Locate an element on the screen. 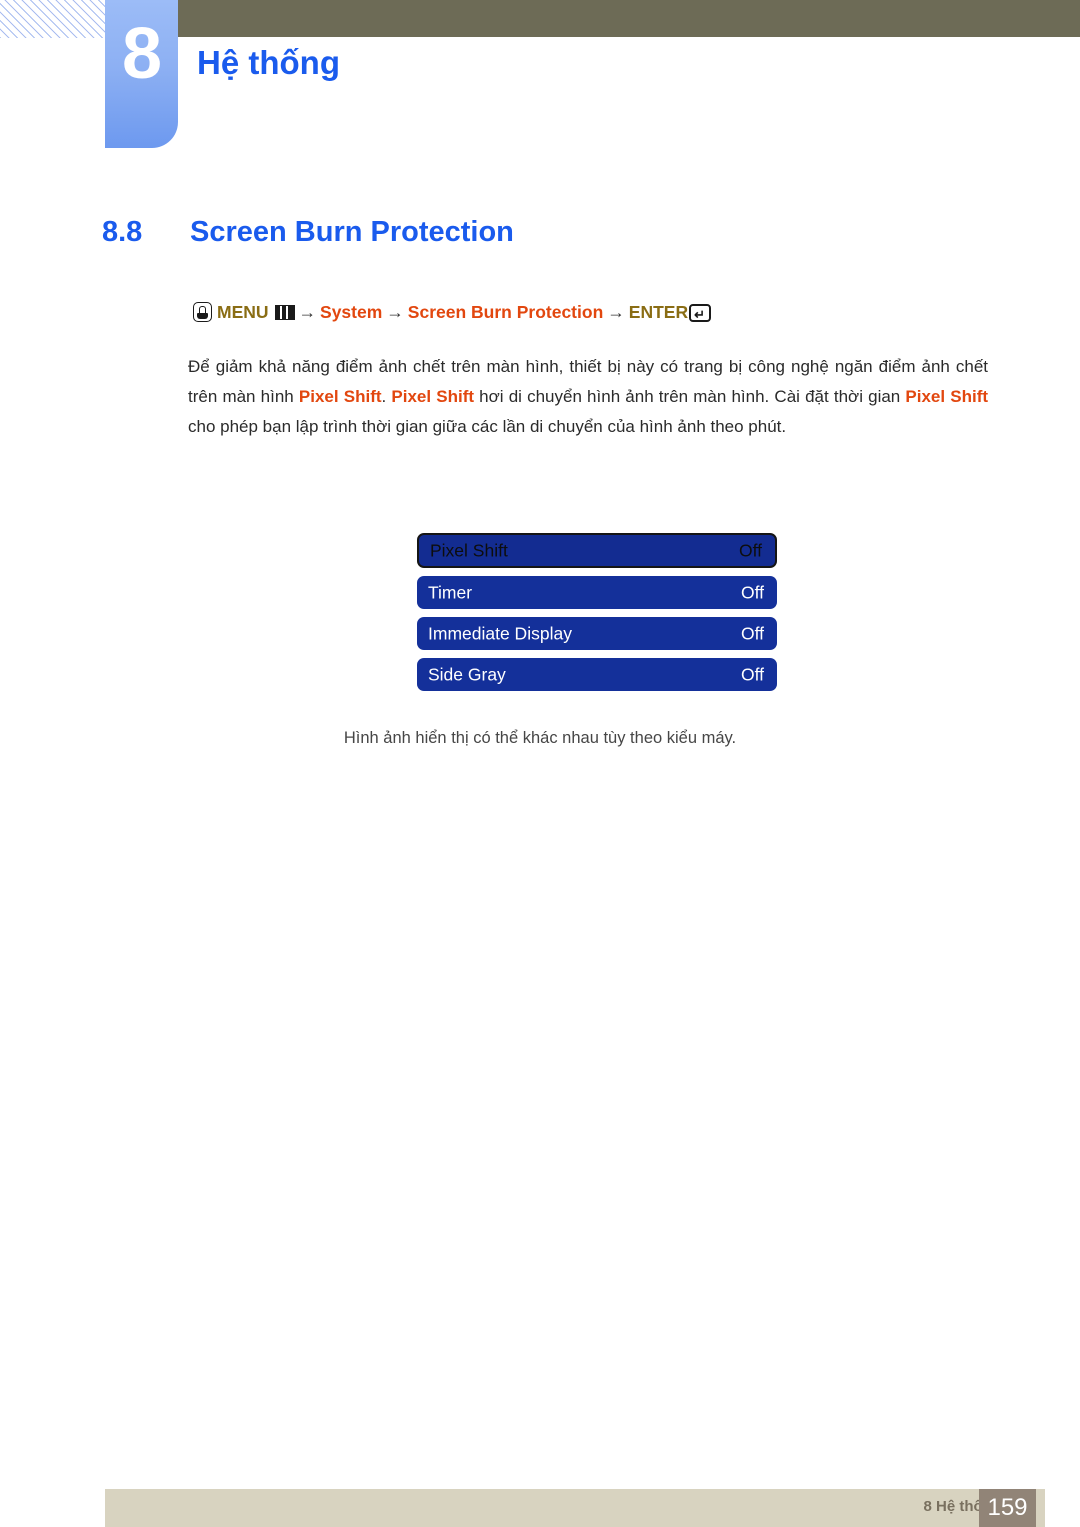  osd-row-side-gray: Side Gray Off is located at coordinates (597, 674).